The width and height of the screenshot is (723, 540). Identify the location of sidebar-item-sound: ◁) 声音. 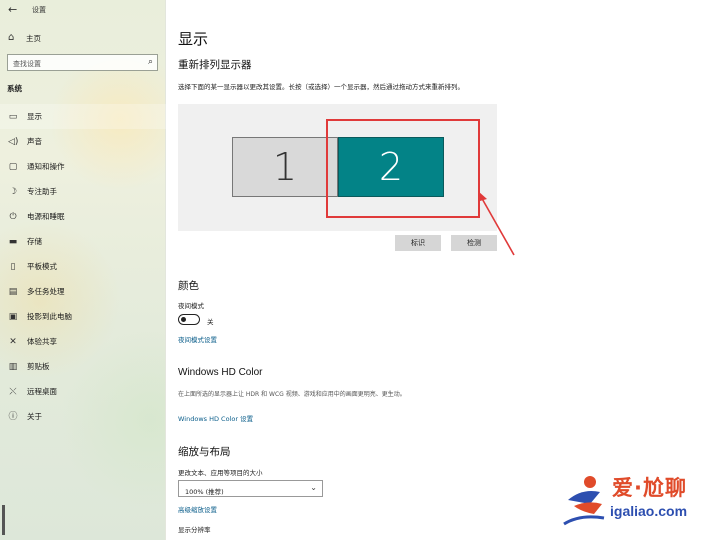
(83, 141).